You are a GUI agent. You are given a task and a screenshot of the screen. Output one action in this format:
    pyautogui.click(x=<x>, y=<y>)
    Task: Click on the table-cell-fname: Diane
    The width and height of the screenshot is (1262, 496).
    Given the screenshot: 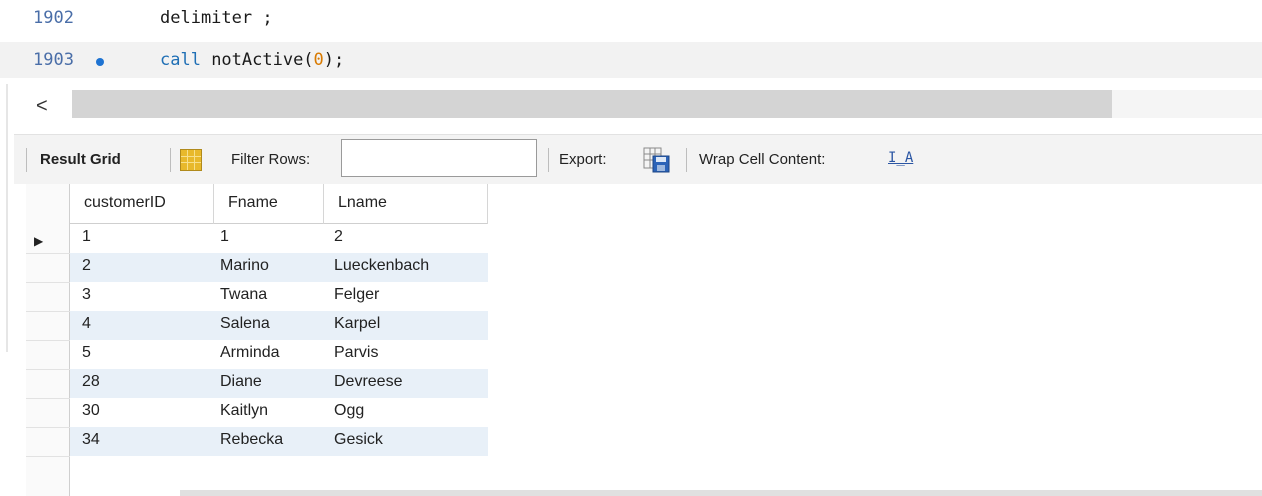 What is the action you would take?
    pyautogui.click(x=241, y=383)
    